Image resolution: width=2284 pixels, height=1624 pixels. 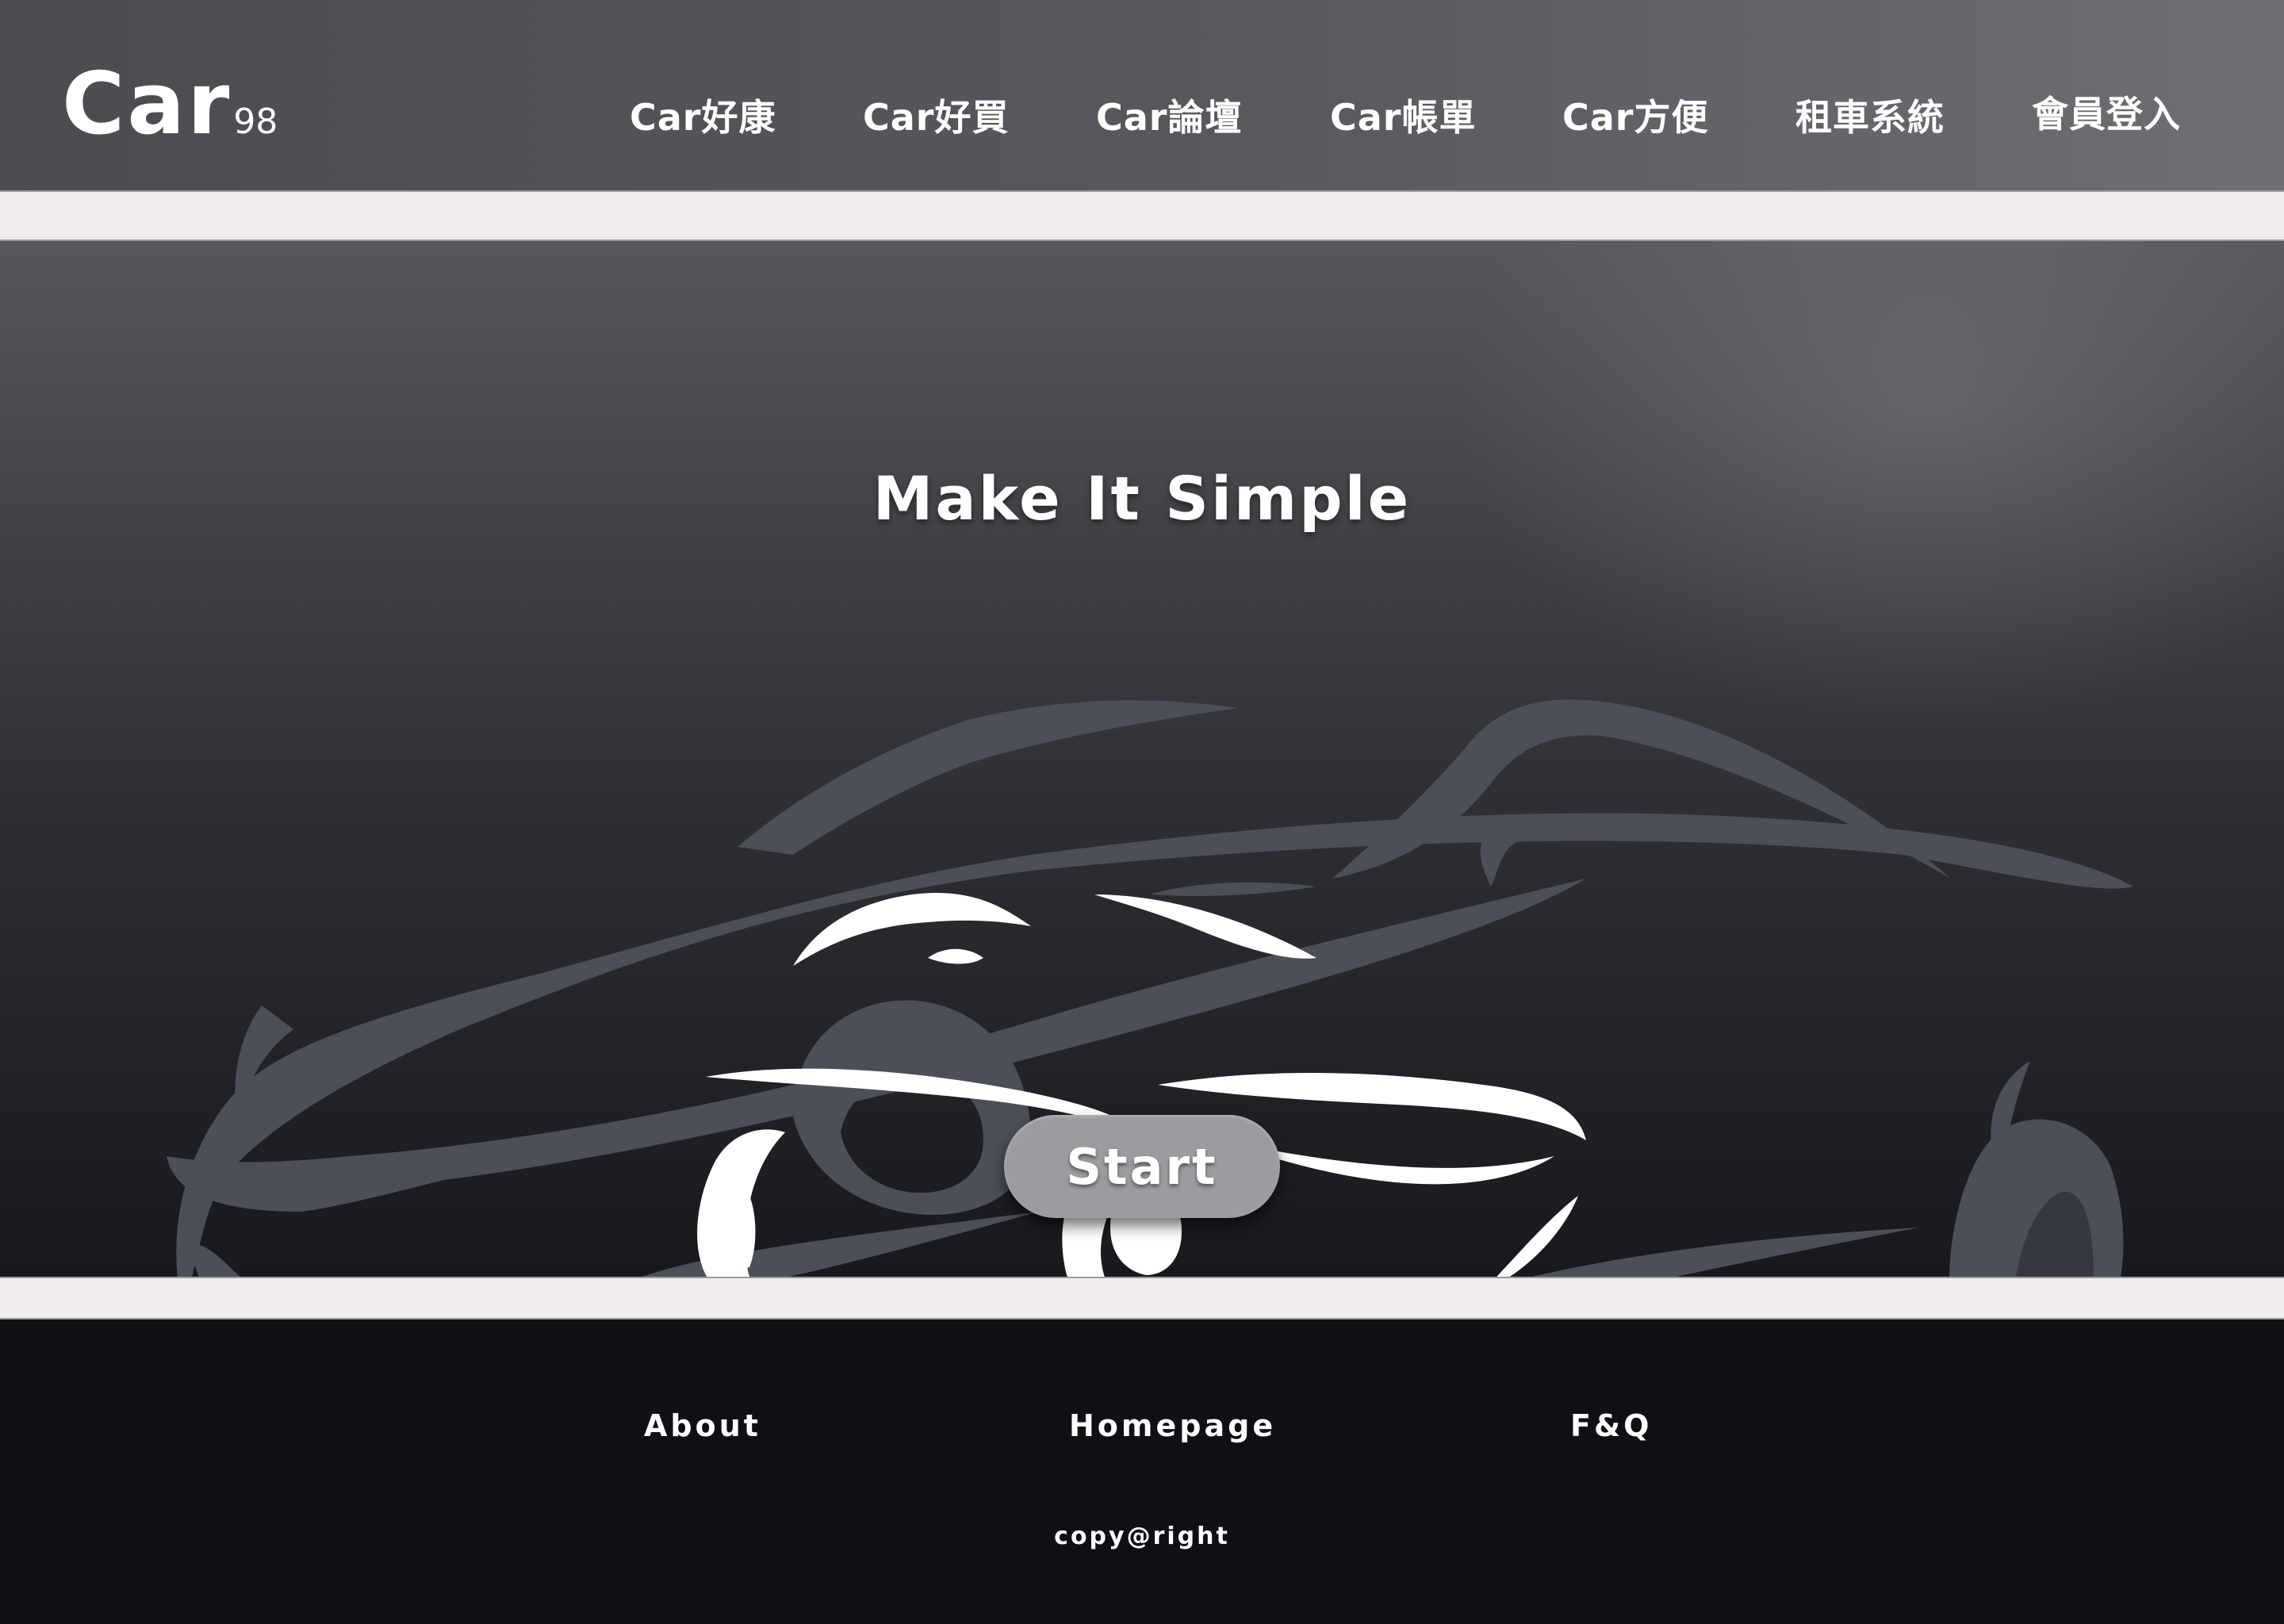 I want to click on top-divider-band, so click(x=1142, y=215).